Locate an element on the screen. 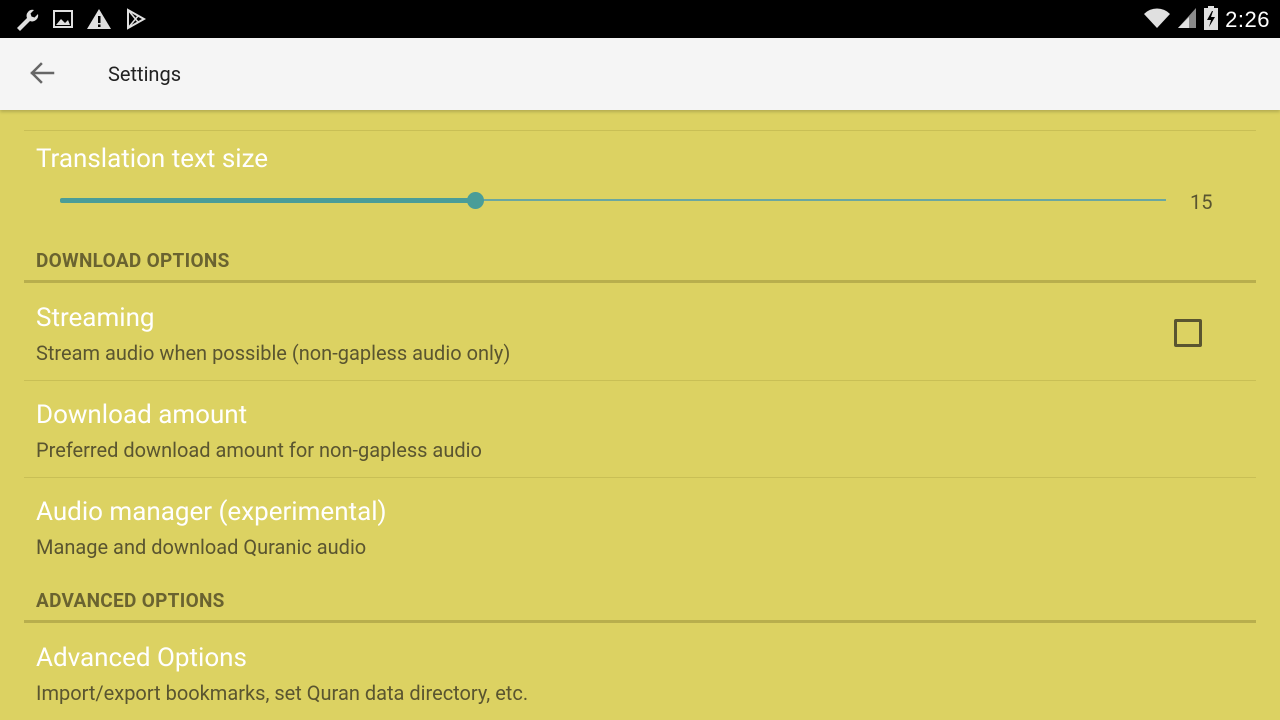 The width and height of the screenshot is (1280, 720). back-button is located at coordinates (42, 75).